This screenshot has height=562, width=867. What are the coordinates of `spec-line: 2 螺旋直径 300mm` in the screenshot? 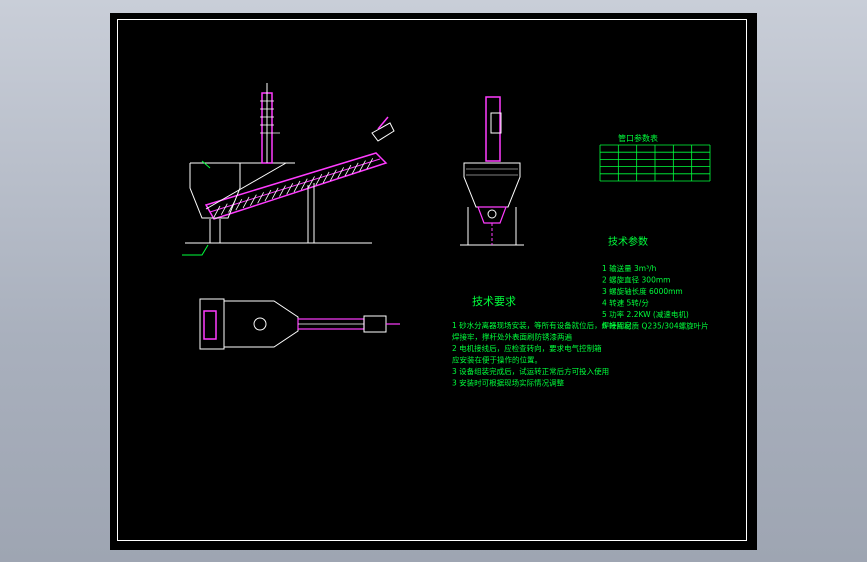 It's located at (636, 280).